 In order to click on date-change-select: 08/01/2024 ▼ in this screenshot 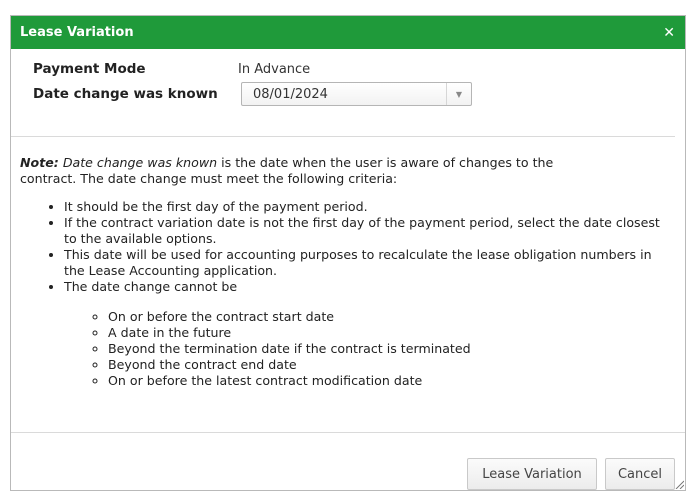, I will do `click(356, 94)`.